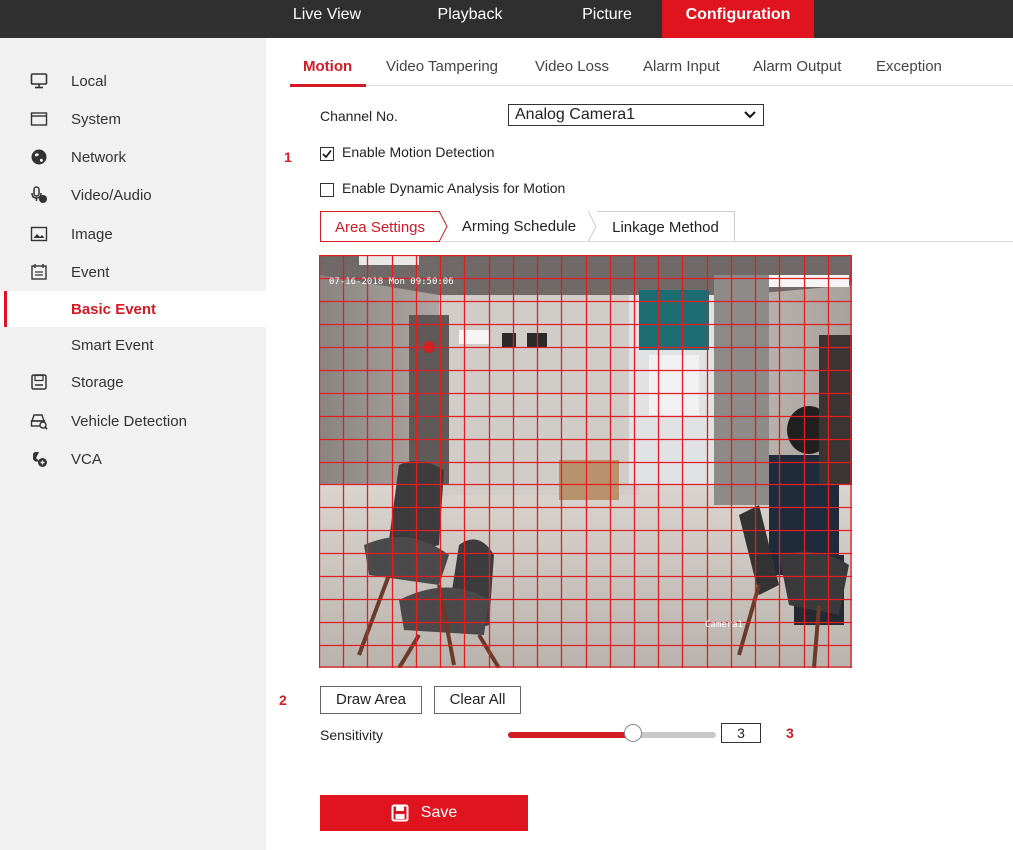 The height and width of the screenshot is (850, 1013). What do you see at coordinates (400, 813) in the screenshot?
I see `save-disk-icon` at bounding box center [400, 813].